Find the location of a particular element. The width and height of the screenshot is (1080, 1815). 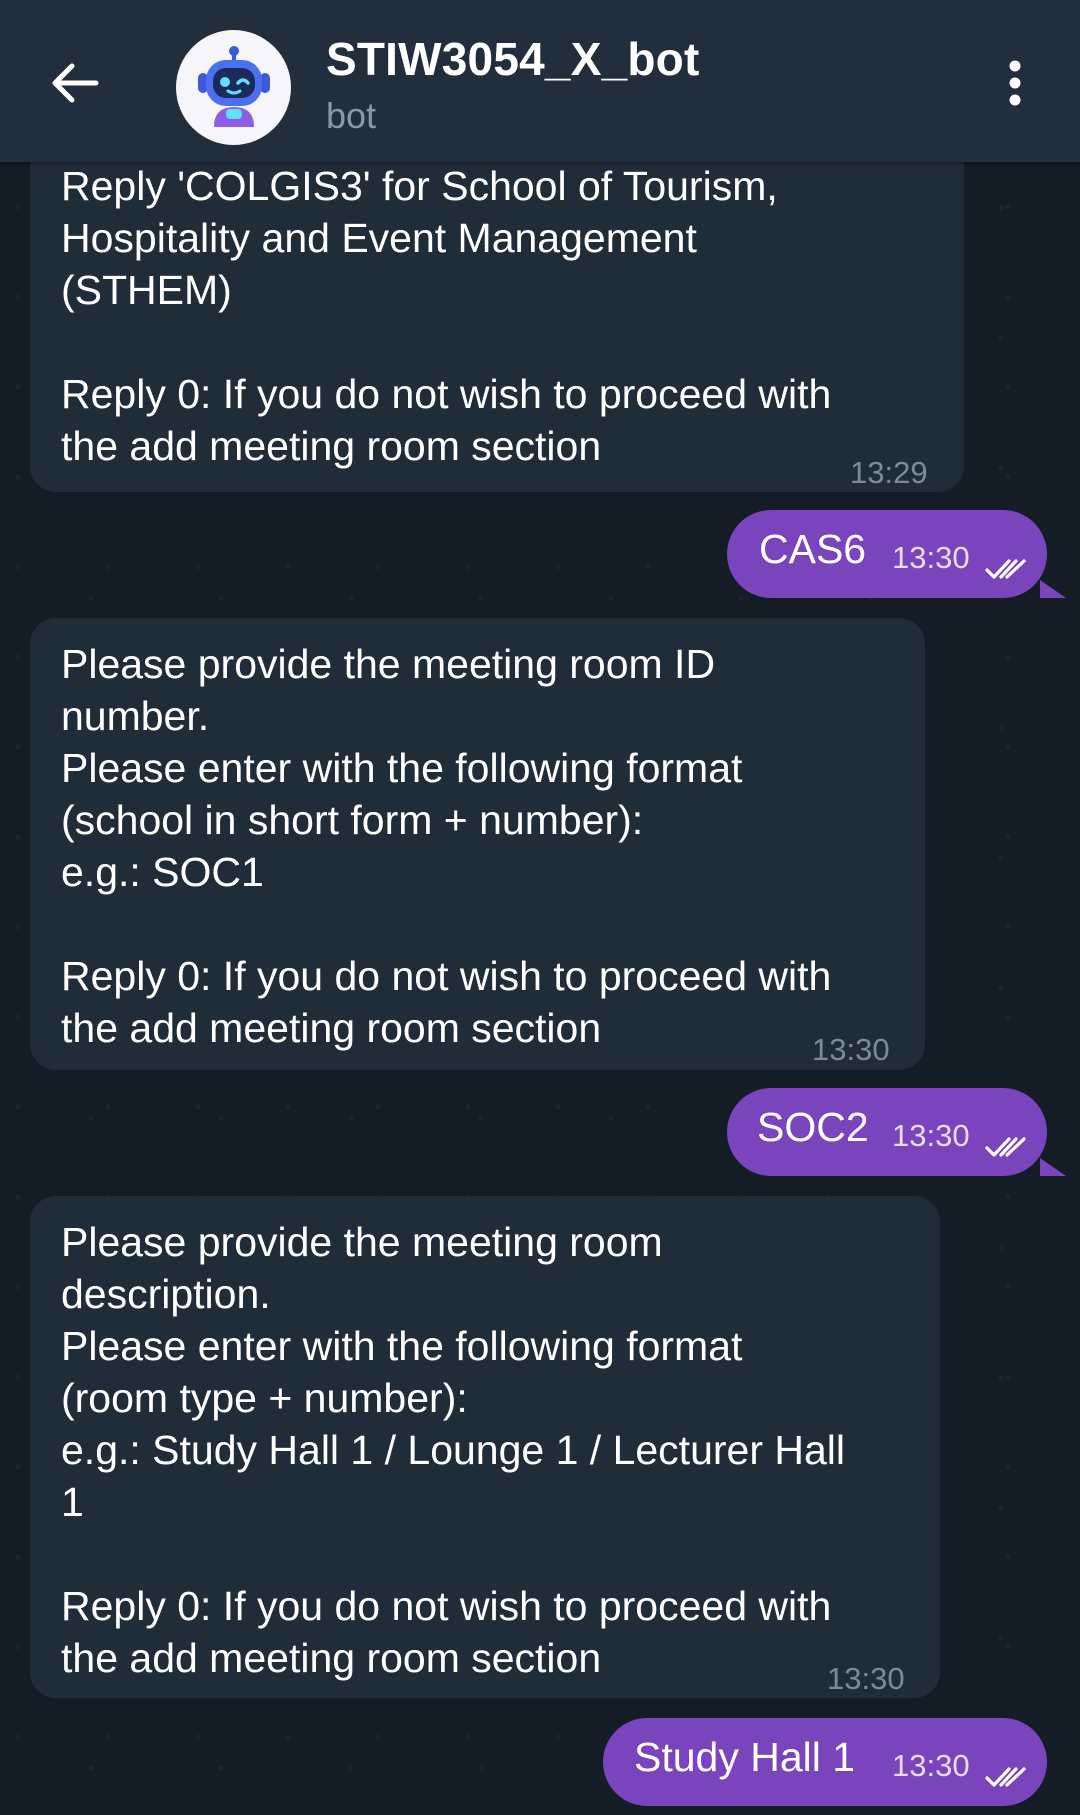

outgoing-message: SOC2 13:30 is located at coordinates (887, 1132).